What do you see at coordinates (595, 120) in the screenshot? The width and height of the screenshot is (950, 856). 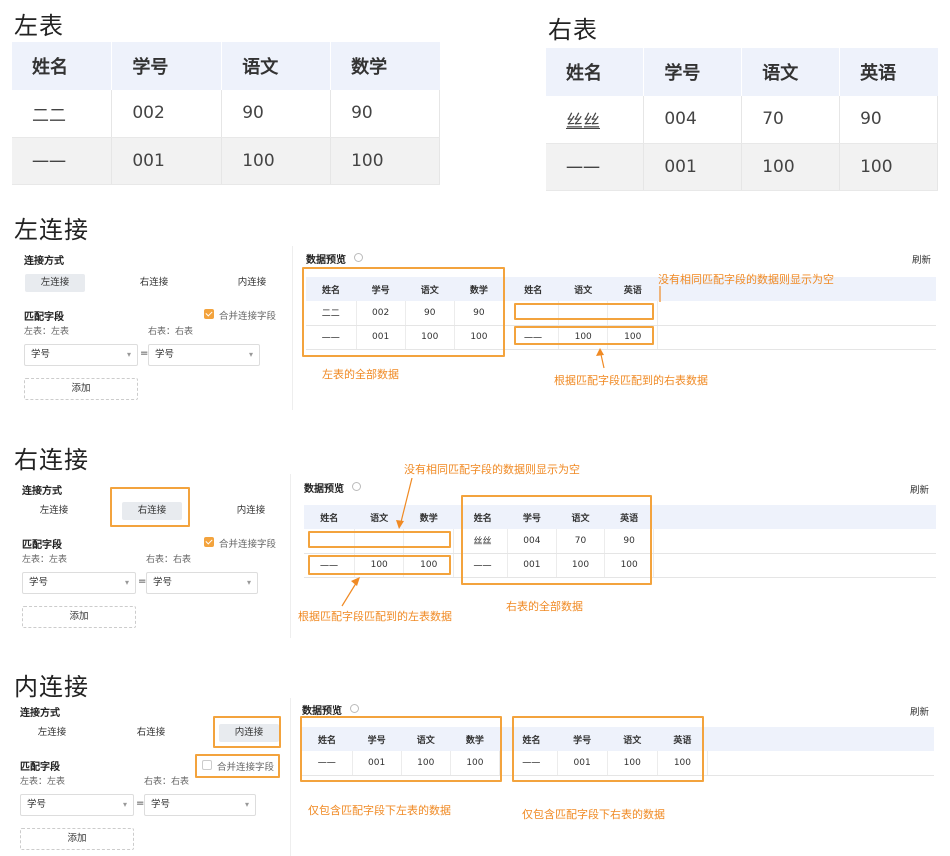 I see `table-cell: 丝丝` at bounding box center [595, 120].